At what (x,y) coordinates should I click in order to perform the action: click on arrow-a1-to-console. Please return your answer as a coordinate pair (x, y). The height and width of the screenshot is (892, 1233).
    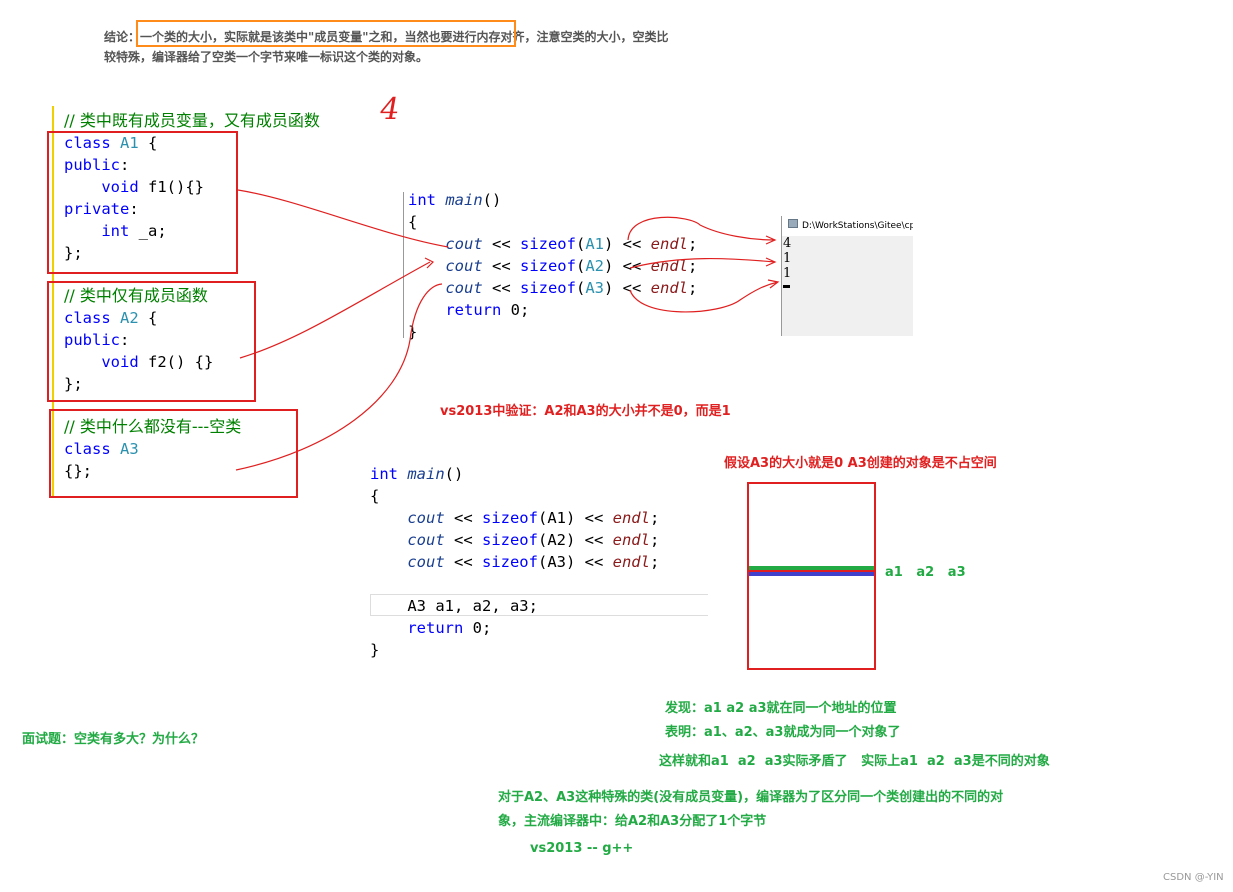
    Looking at the image, I should click on (702, 230).